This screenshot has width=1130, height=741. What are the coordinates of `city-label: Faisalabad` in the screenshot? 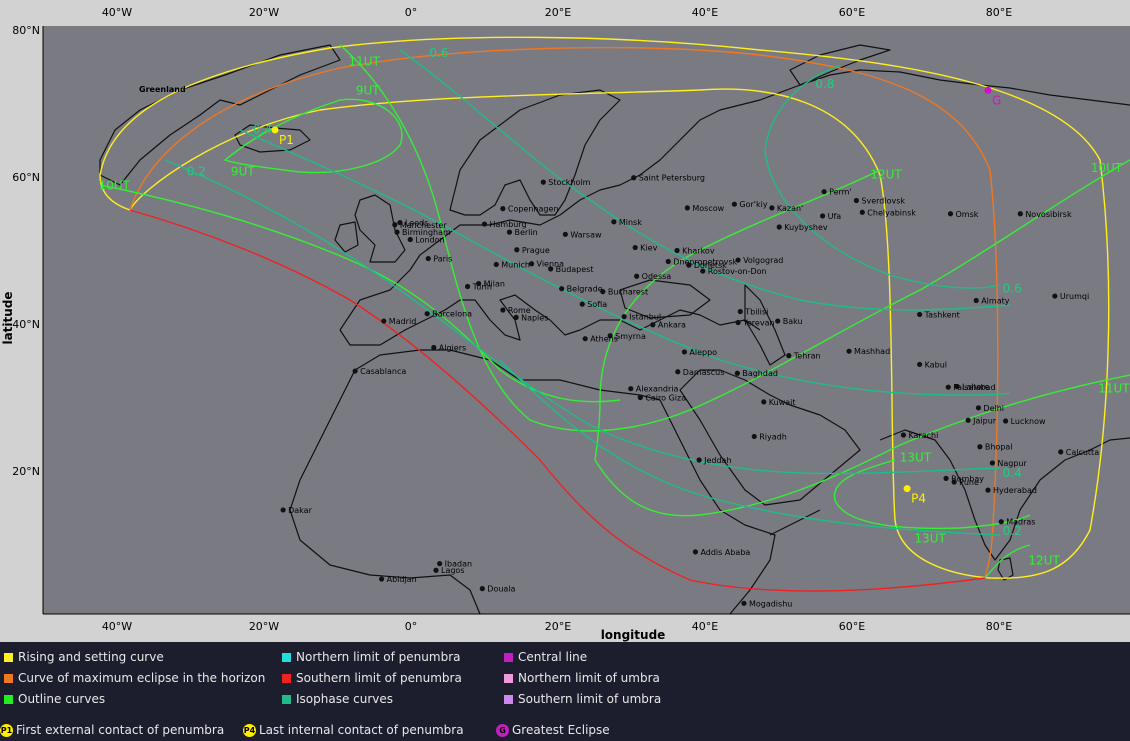 It's located at (974, 387).